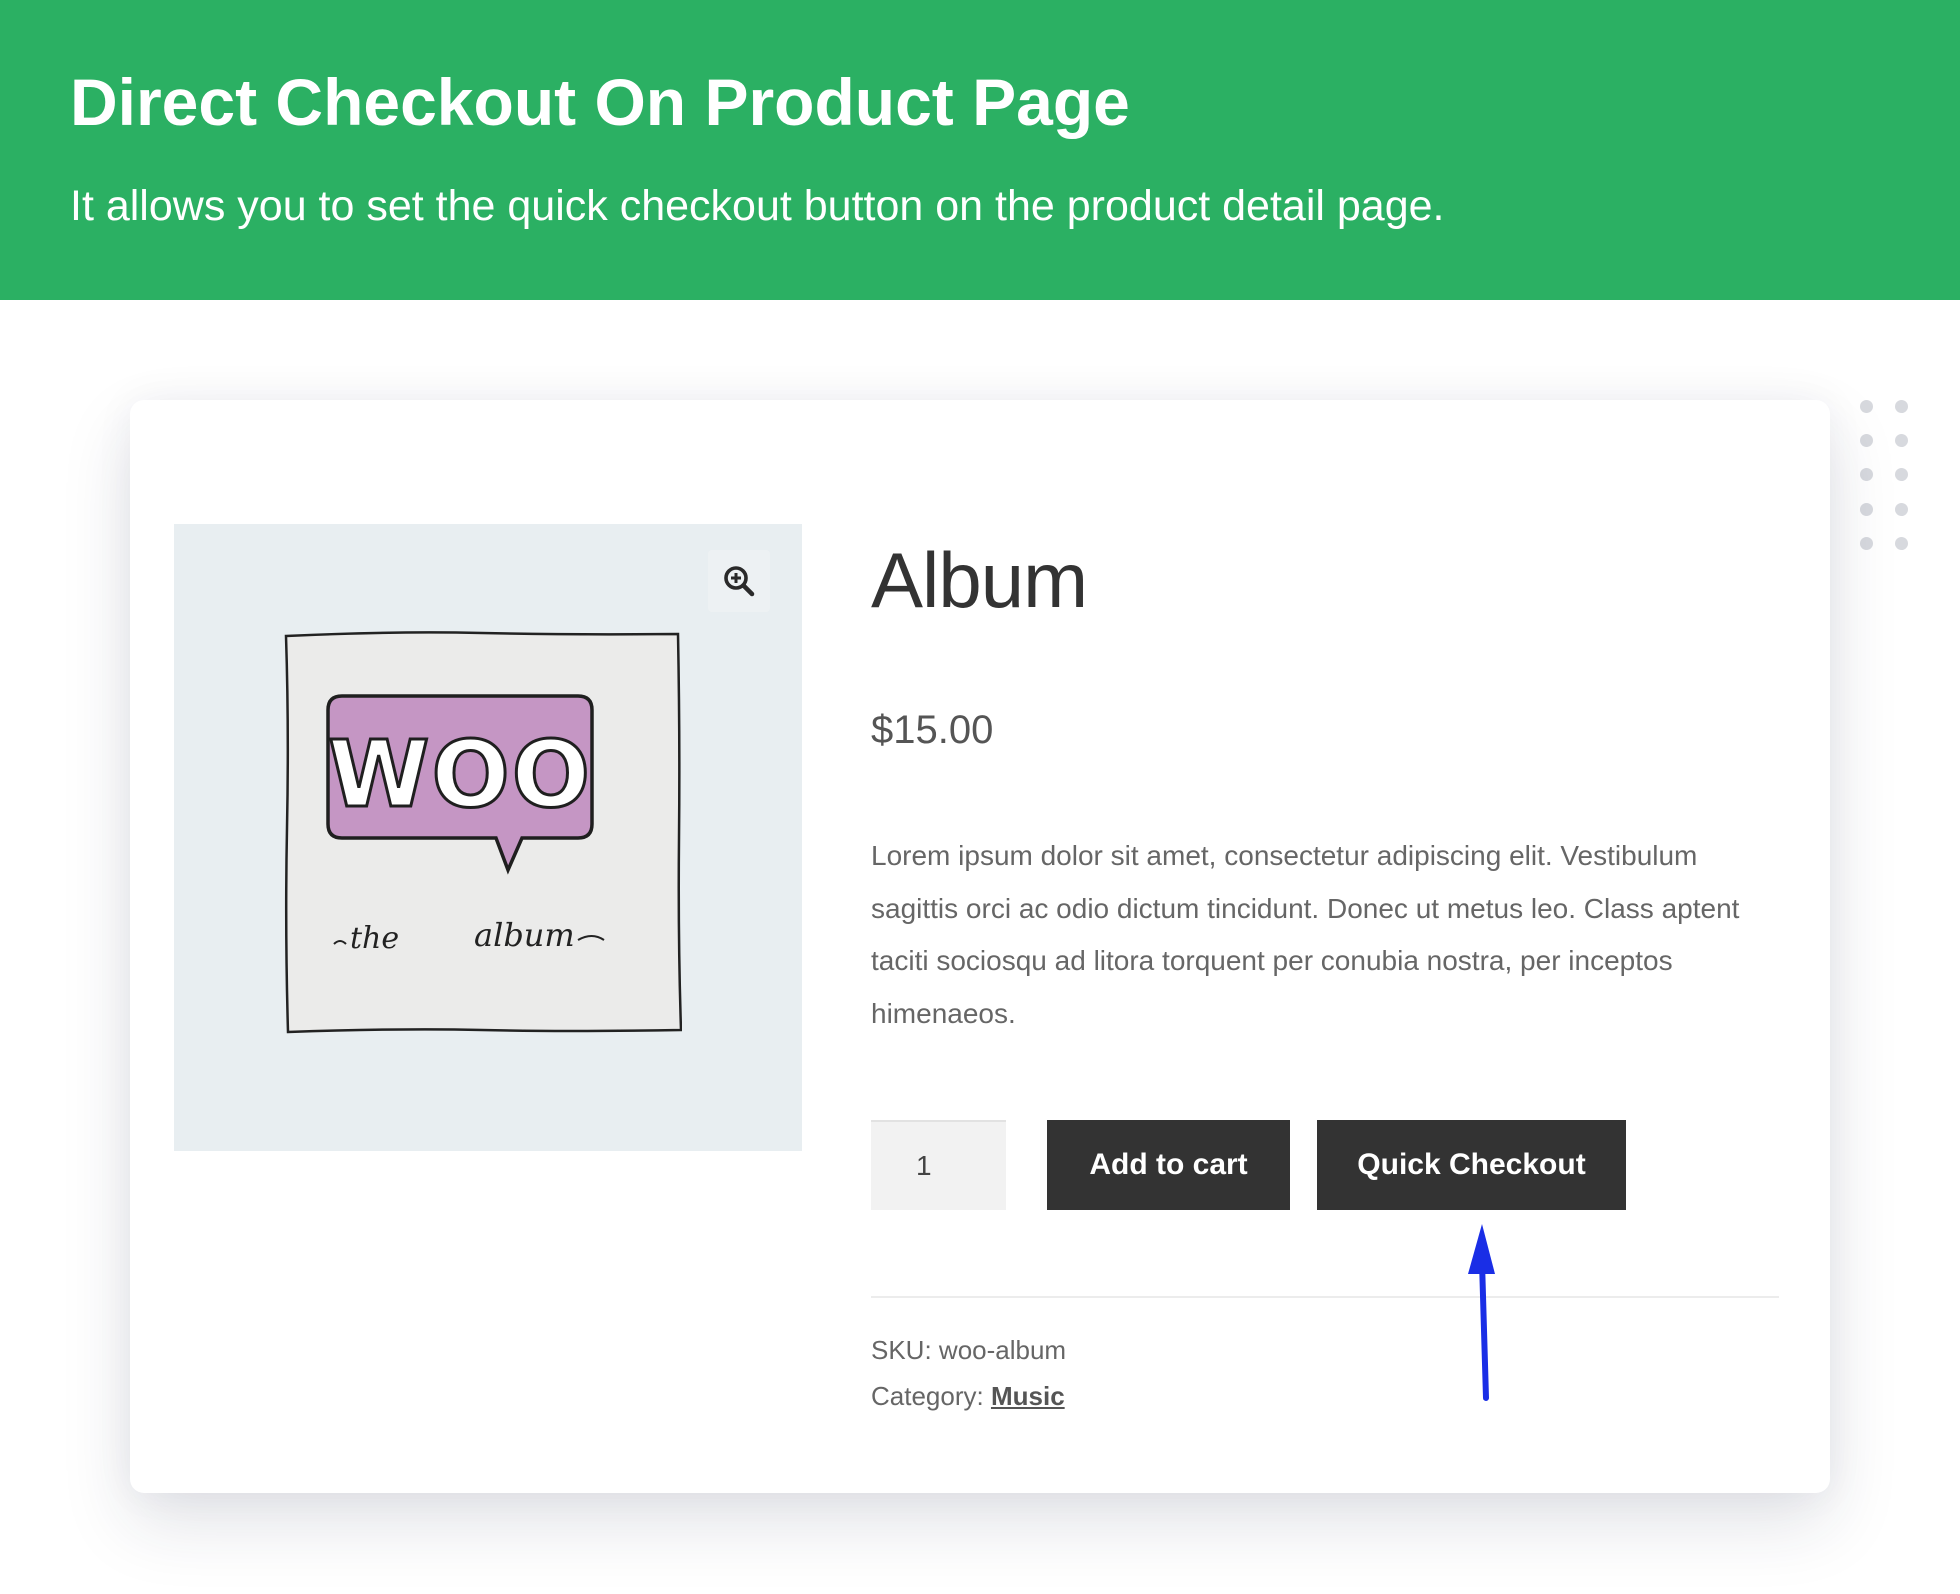 This screenshot has height=1594, width=1960. I want to click on album-cover-woo-text: WOO, so click(460, 774).